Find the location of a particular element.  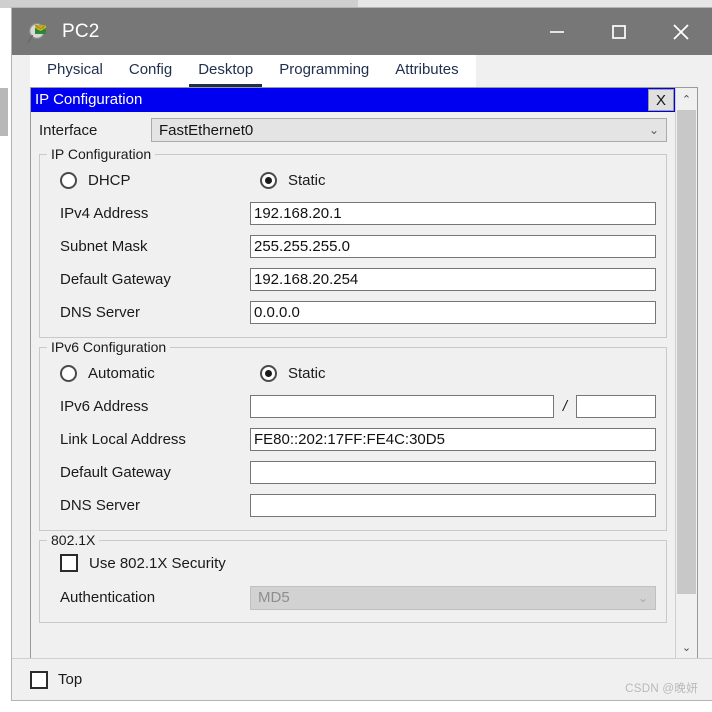

ipv6-automatic-option: Automatic is located at coordinates (155, 373).